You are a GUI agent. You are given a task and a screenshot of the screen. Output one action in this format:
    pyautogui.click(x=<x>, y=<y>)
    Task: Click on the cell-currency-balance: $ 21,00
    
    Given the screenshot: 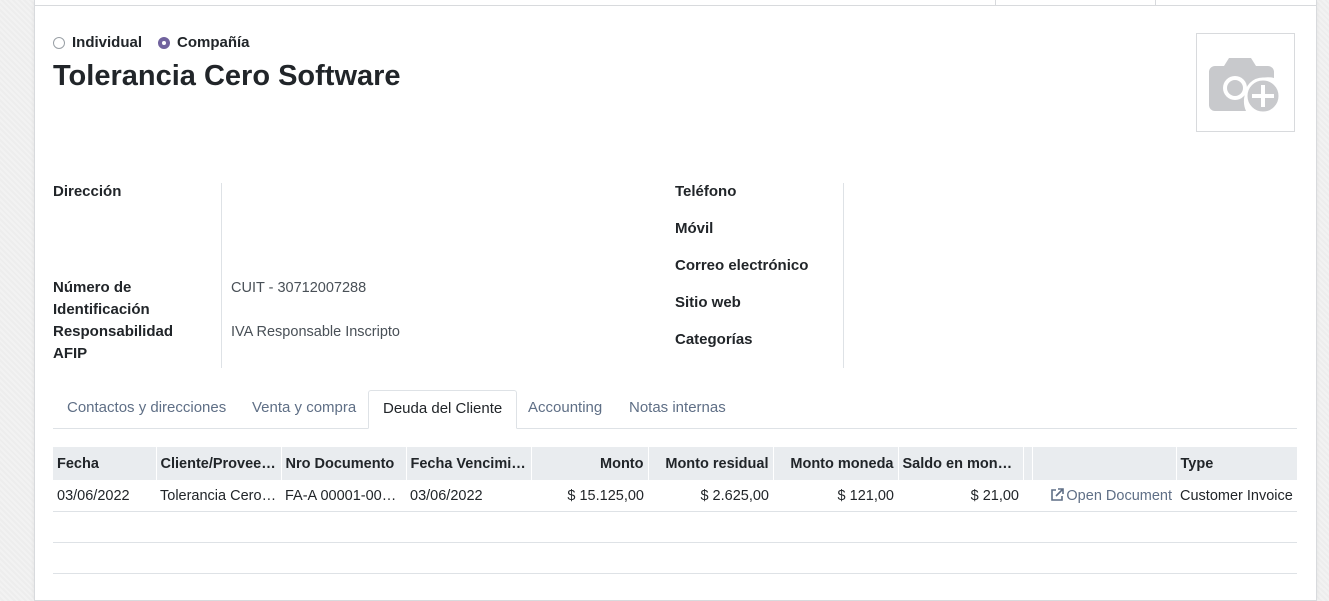 What is the action you would take?
    pyautogui.click(x=960, y=496)
    